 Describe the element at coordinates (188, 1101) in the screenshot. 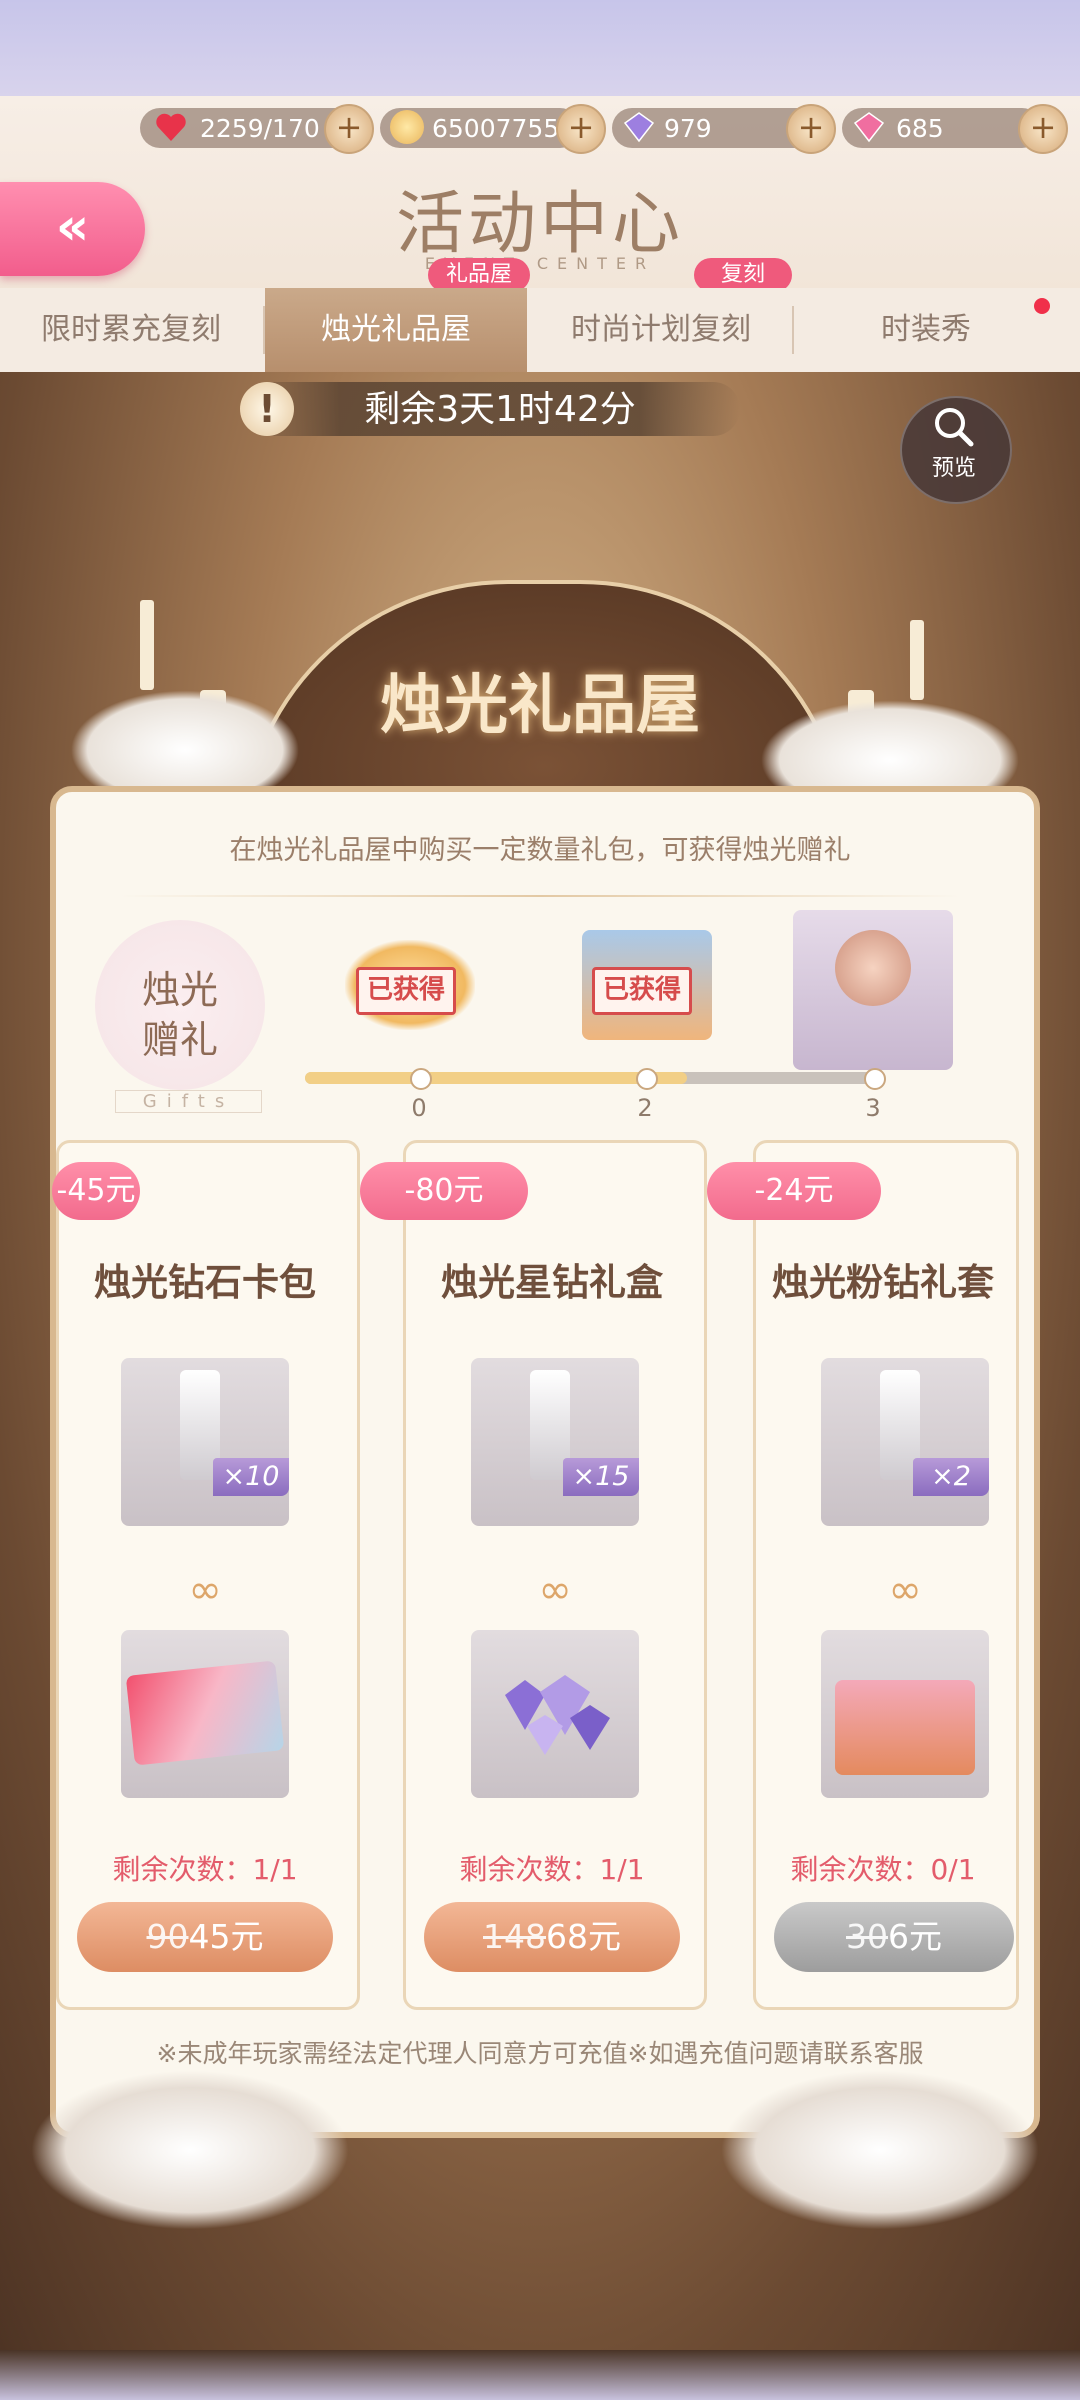

I see `gift-sub: Gifts` at that location.